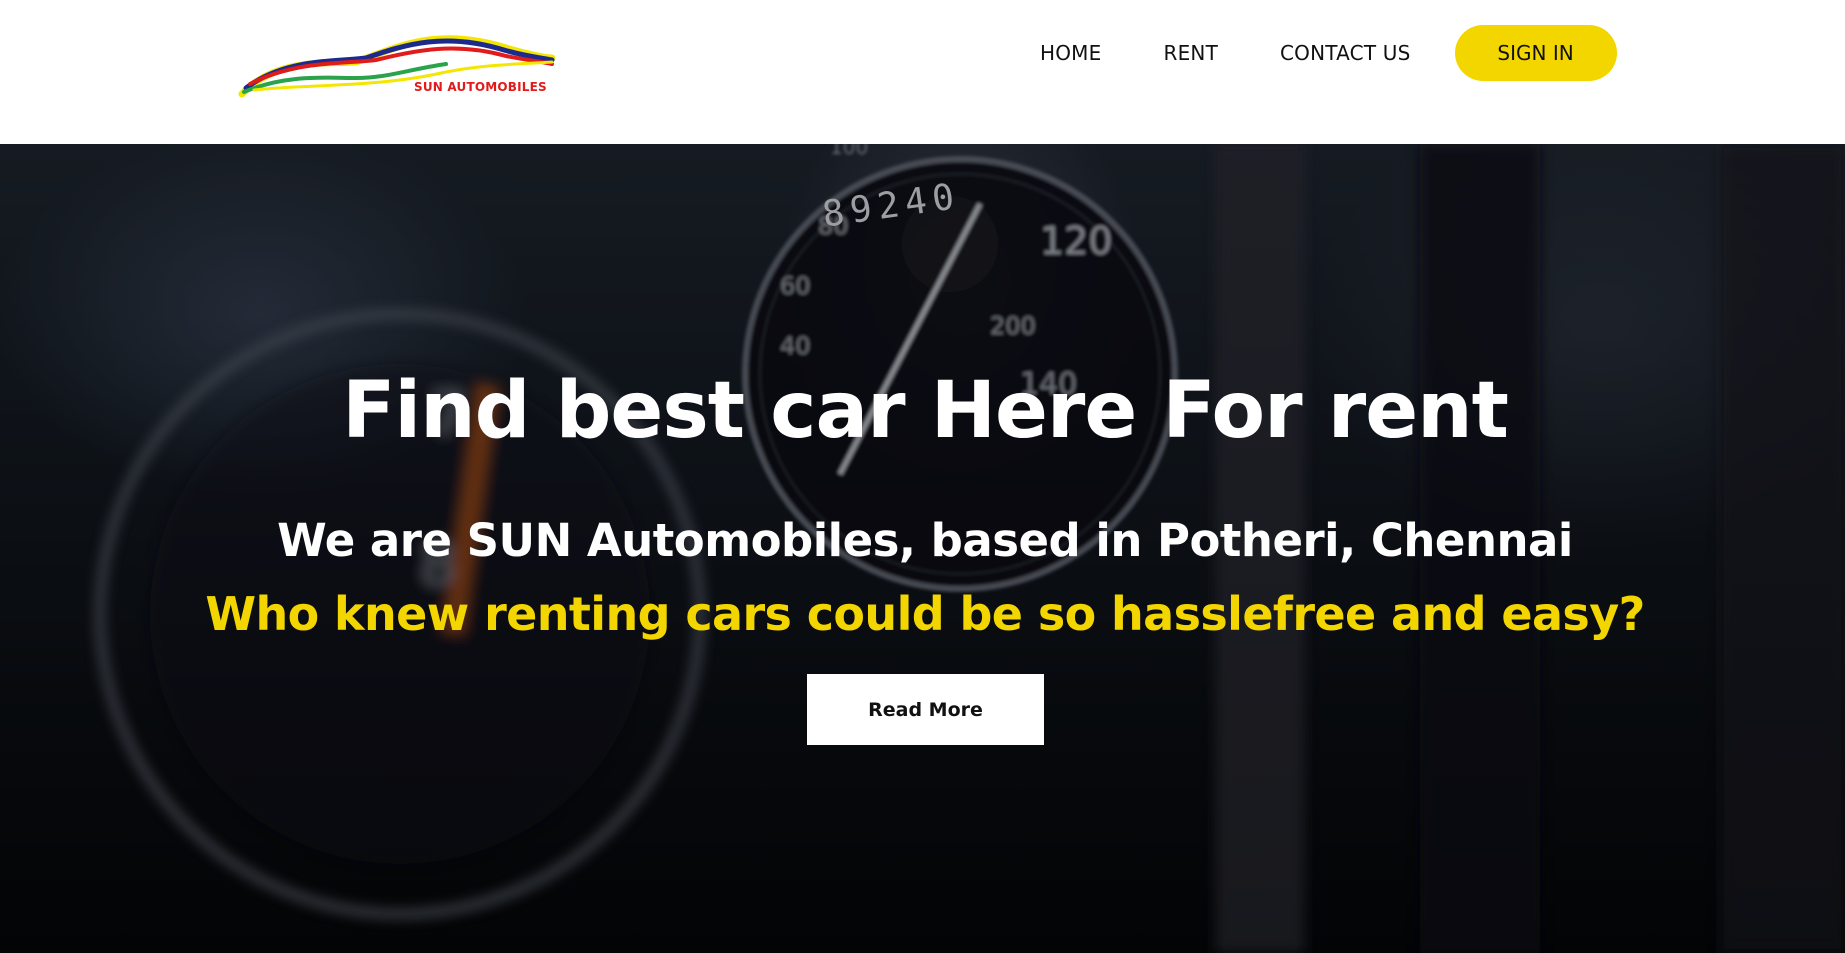 The image size is (1845, 953). I want to click on nav-rent: RENT, so click(1190, 53).